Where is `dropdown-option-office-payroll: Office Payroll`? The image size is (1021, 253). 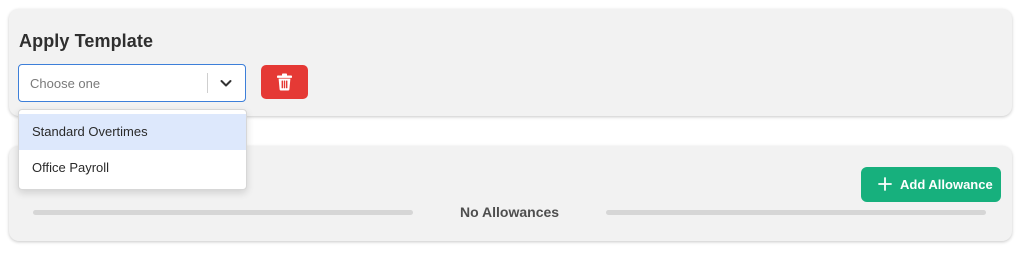 dropdown-option-office-payroll: Office Payroll is located at coordinates (132, 168).